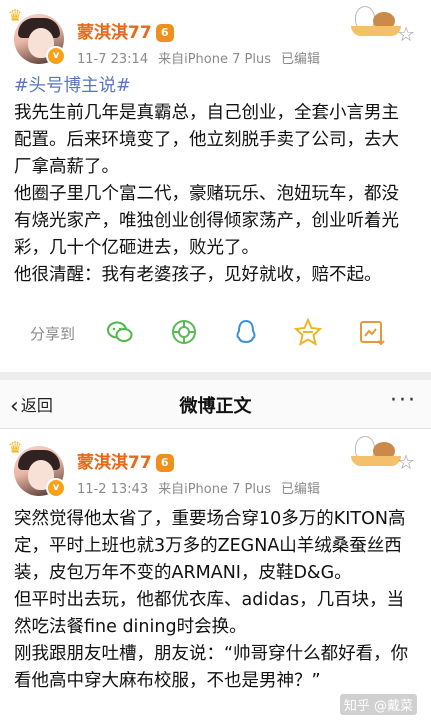 Image resolution: width=431 pixels, height=726 pixels. I want to click on post-date: 11-2 13:43, so click(113, 489).